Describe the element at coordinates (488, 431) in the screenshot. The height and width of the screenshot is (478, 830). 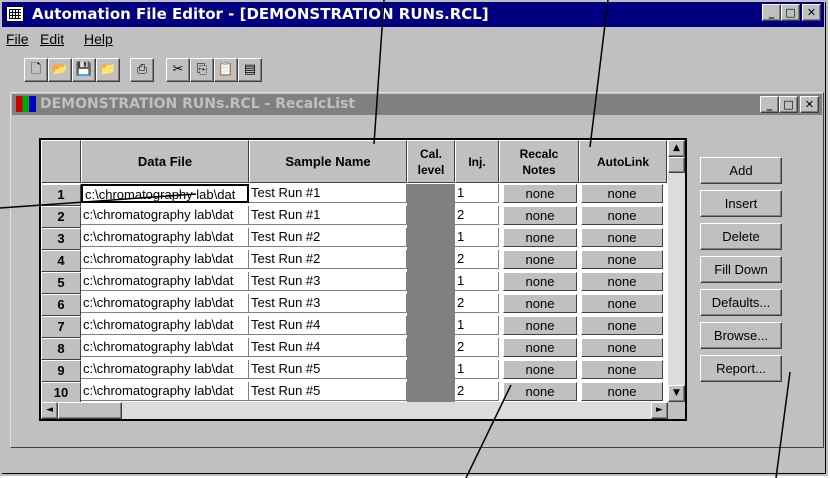
I see `callout-line-recalc-notes` at that location.